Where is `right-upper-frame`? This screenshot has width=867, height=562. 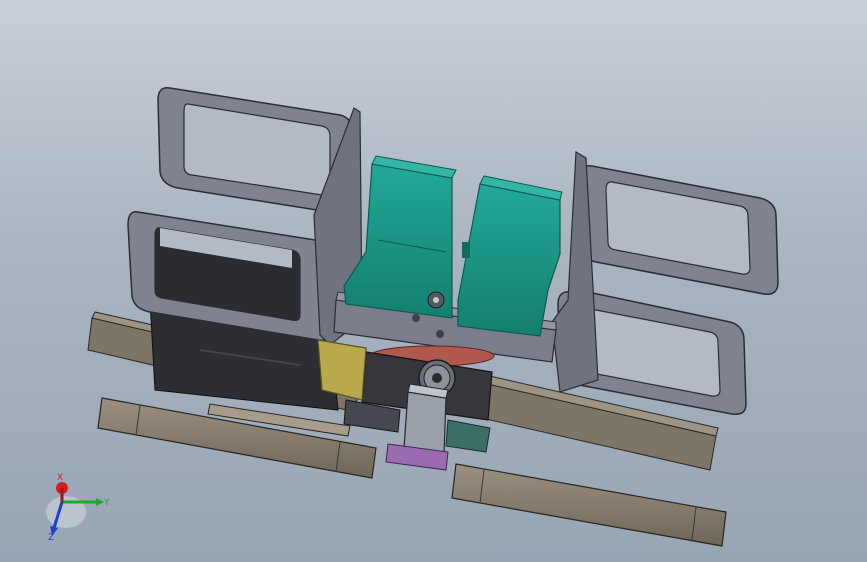 right-upper-frame is located at coordinates (679, 229).